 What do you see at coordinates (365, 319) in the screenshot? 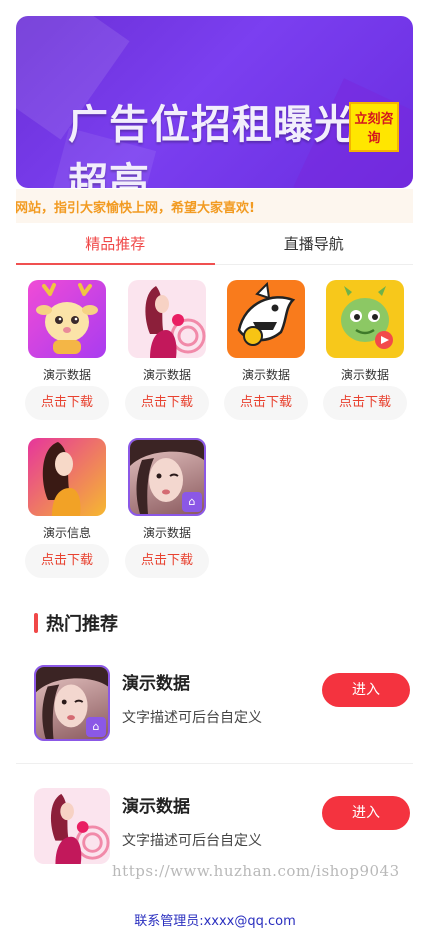
I see `dragon-icon` at bounding box center [365, 319].